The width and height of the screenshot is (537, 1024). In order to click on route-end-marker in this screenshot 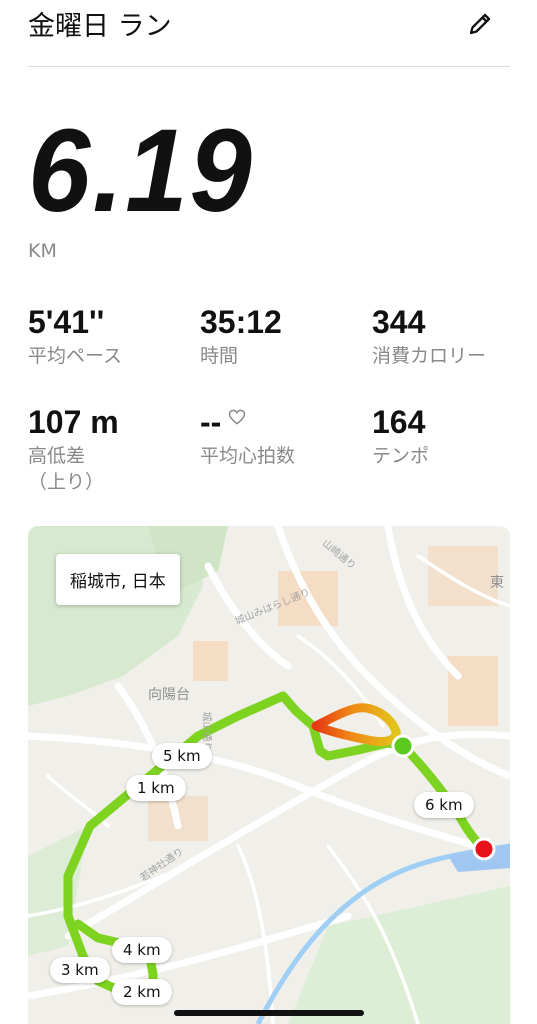, I will do `click(484, 849)`.